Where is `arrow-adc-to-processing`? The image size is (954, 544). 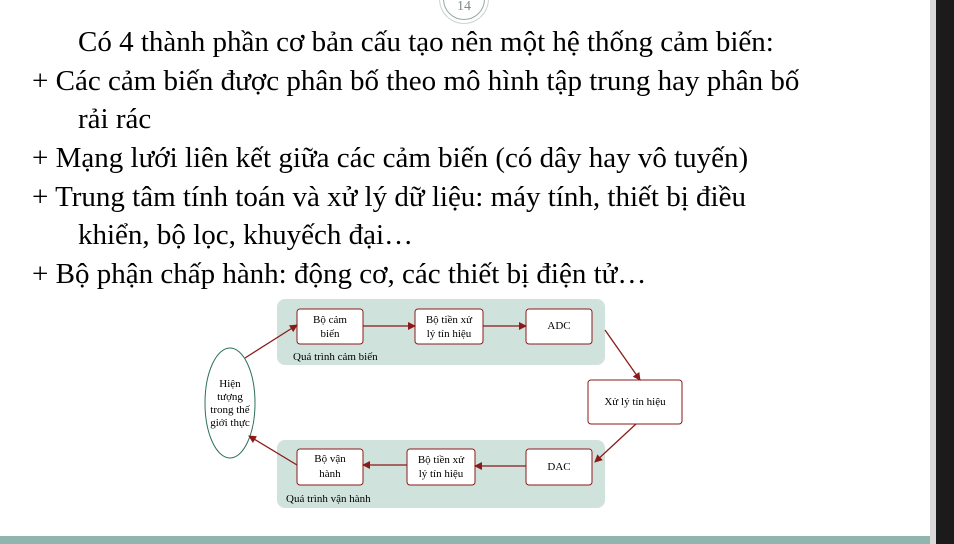 arrow-adc-to-processing is located at coordinates (622, 355).